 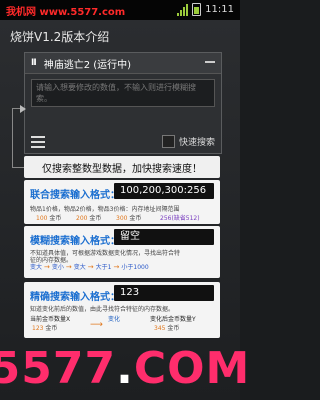 What do you see at coordinates (87, 65) in the screenshot?
I see `panel-title: 神庙逃亡2 (运行中)` at bounding box center [87, 65].